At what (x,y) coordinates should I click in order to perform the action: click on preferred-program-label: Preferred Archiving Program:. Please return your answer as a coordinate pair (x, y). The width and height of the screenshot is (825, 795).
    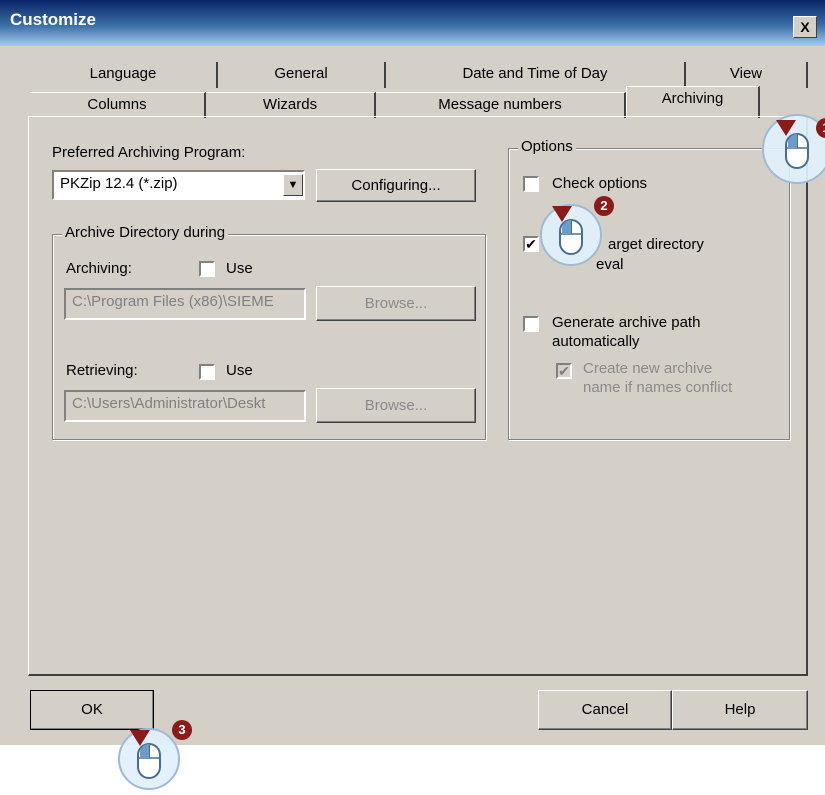
    Looking at the image, I should click on (149, 152).